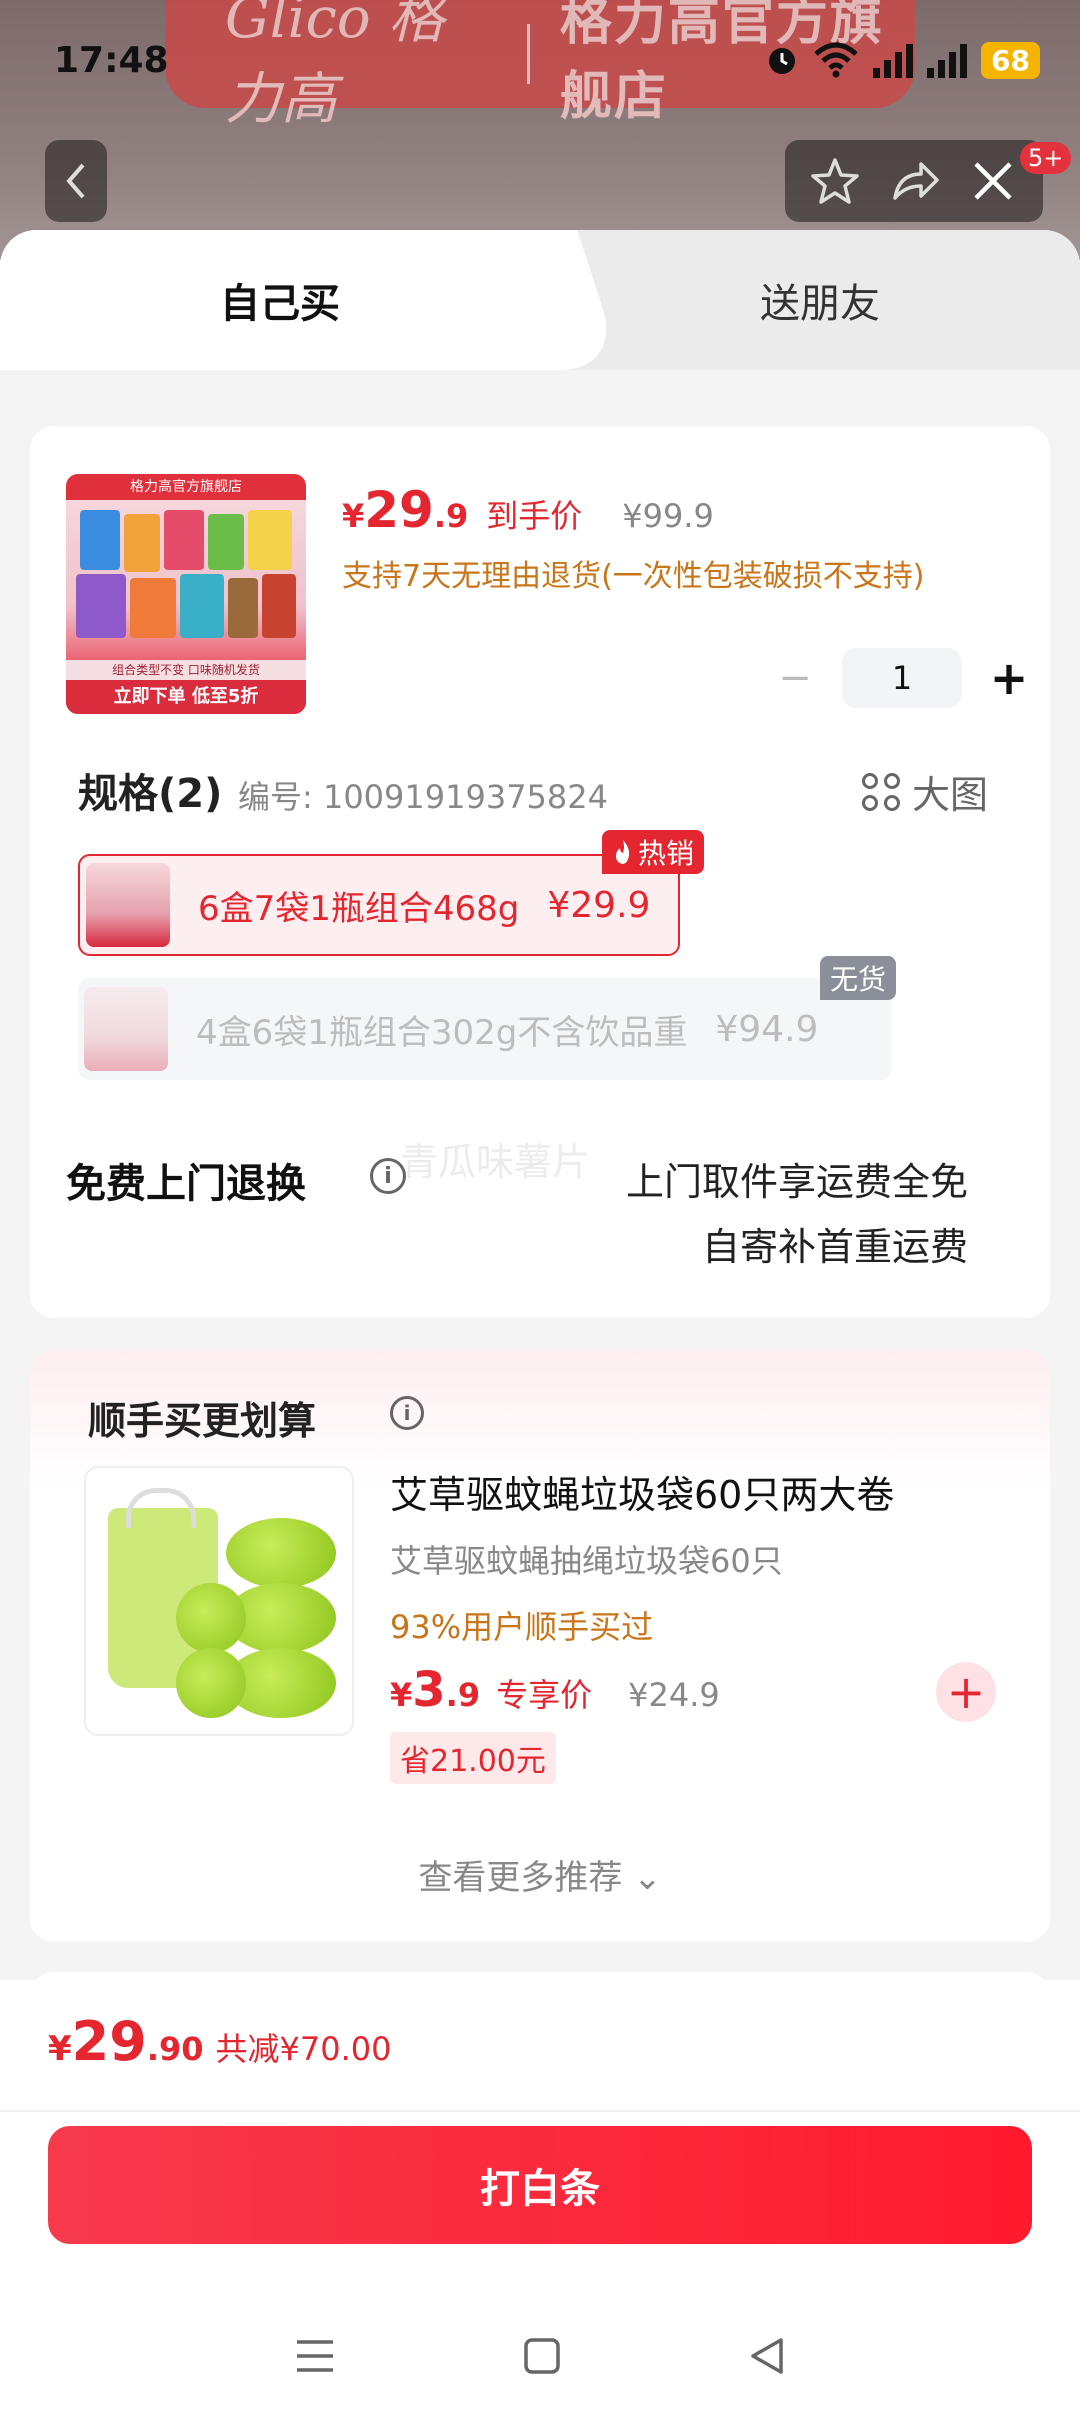 This screenshot has width=1080, height=2412. I want to click on product-code: 编号: 10091919375824, so click(423, 797).